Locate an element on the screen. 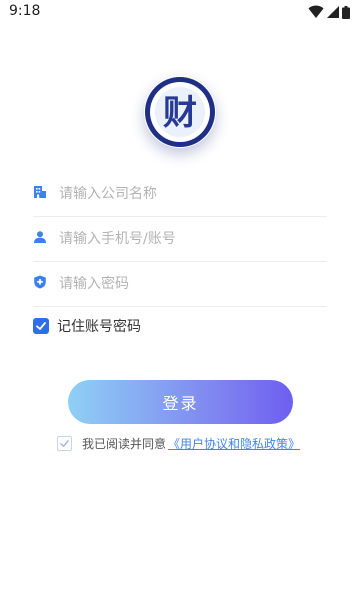 Image resolution: width=360 pixels, height=600 pixels. company-field is located at coordinates (180, 194).